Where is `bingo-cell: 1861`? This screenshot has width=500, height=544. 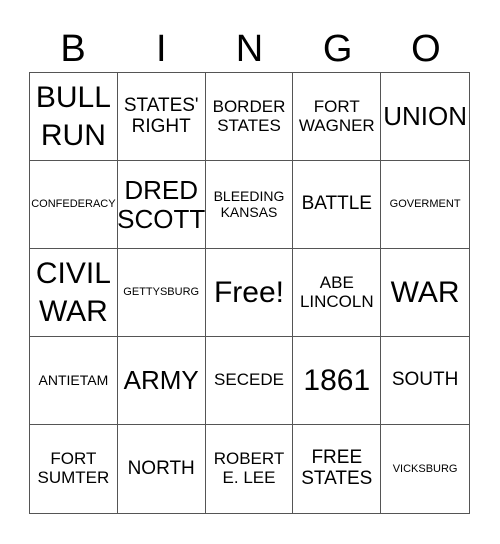
bingo-cell: 1861 is located at coordinates (337, 381).